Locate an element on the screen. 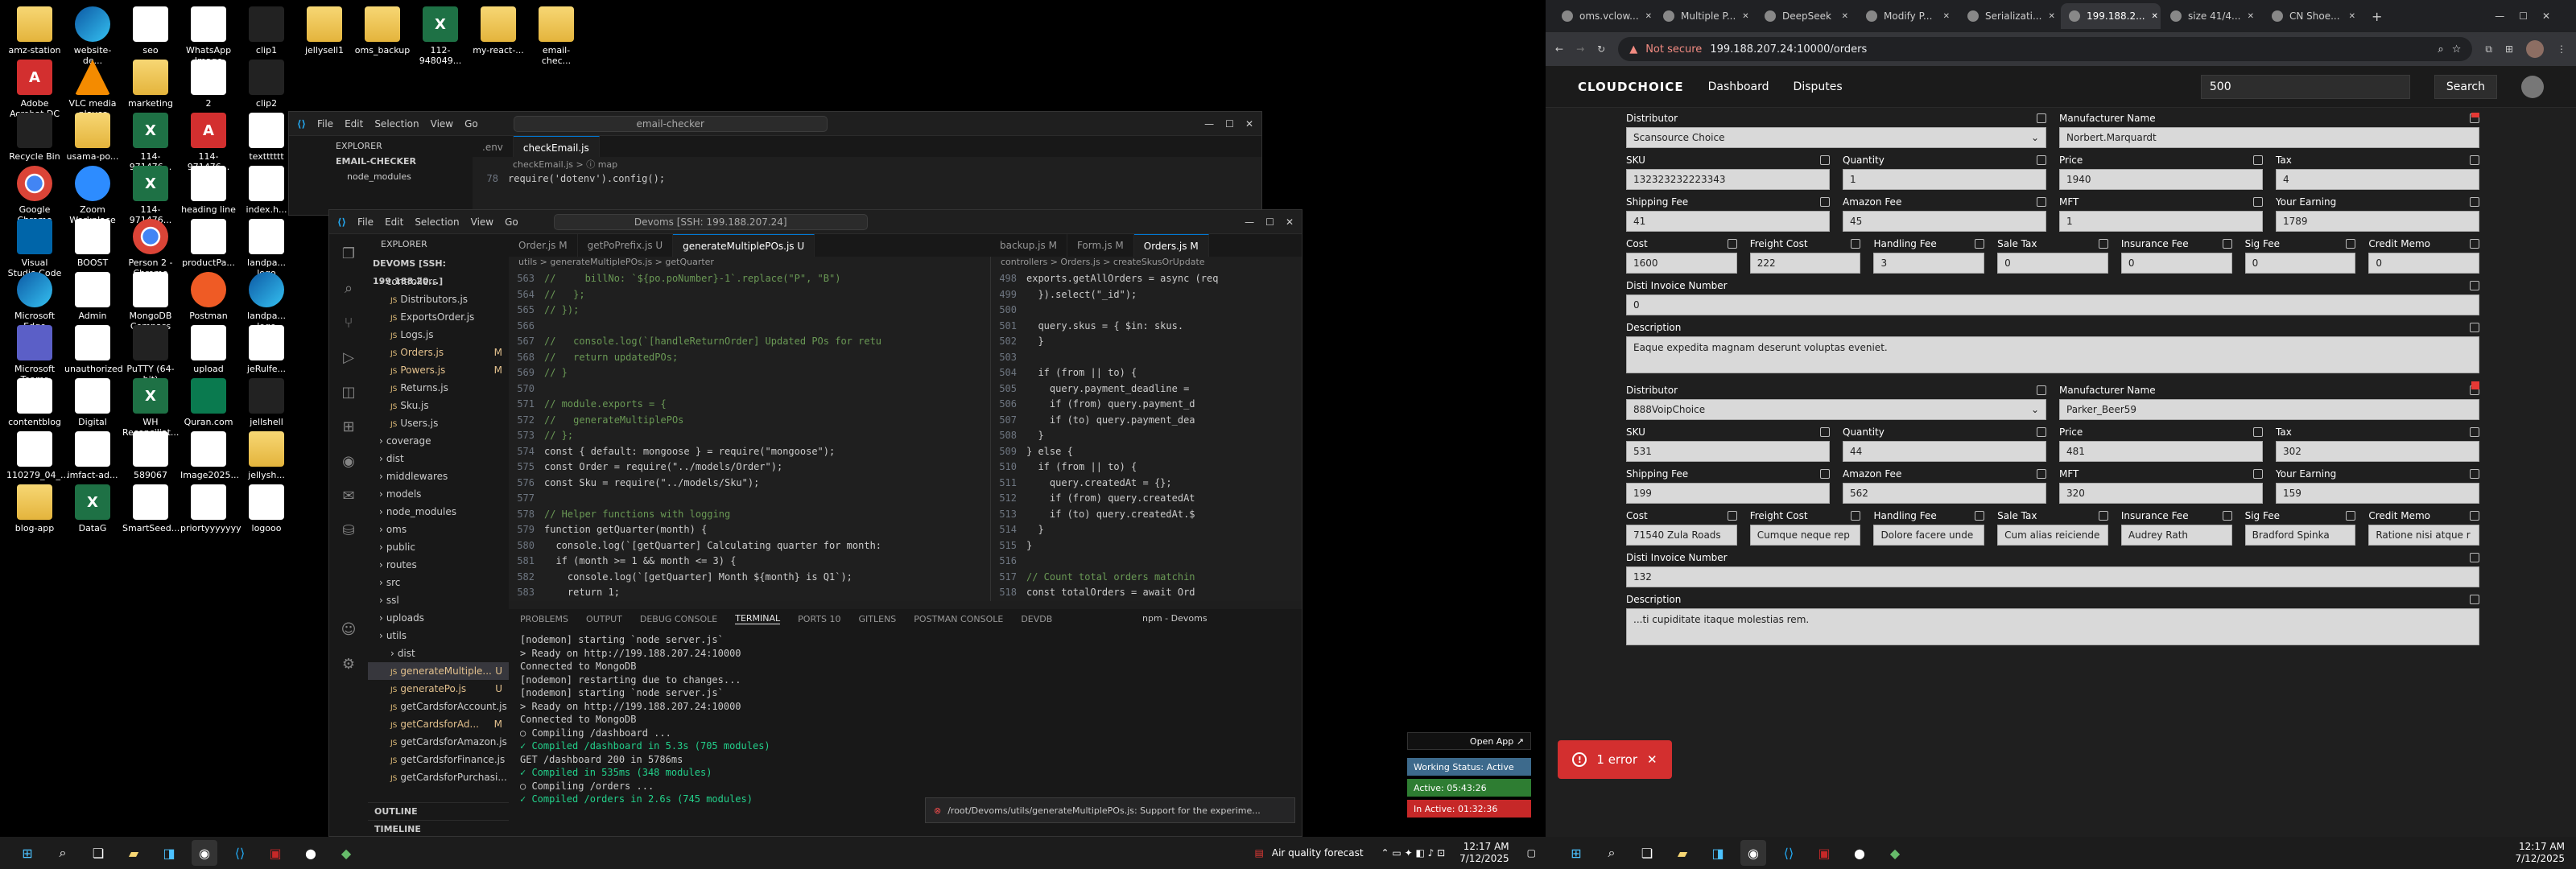 The image size is (2576, 869). panel-tab: PORTS 10 is located at coordinates (819, 619).